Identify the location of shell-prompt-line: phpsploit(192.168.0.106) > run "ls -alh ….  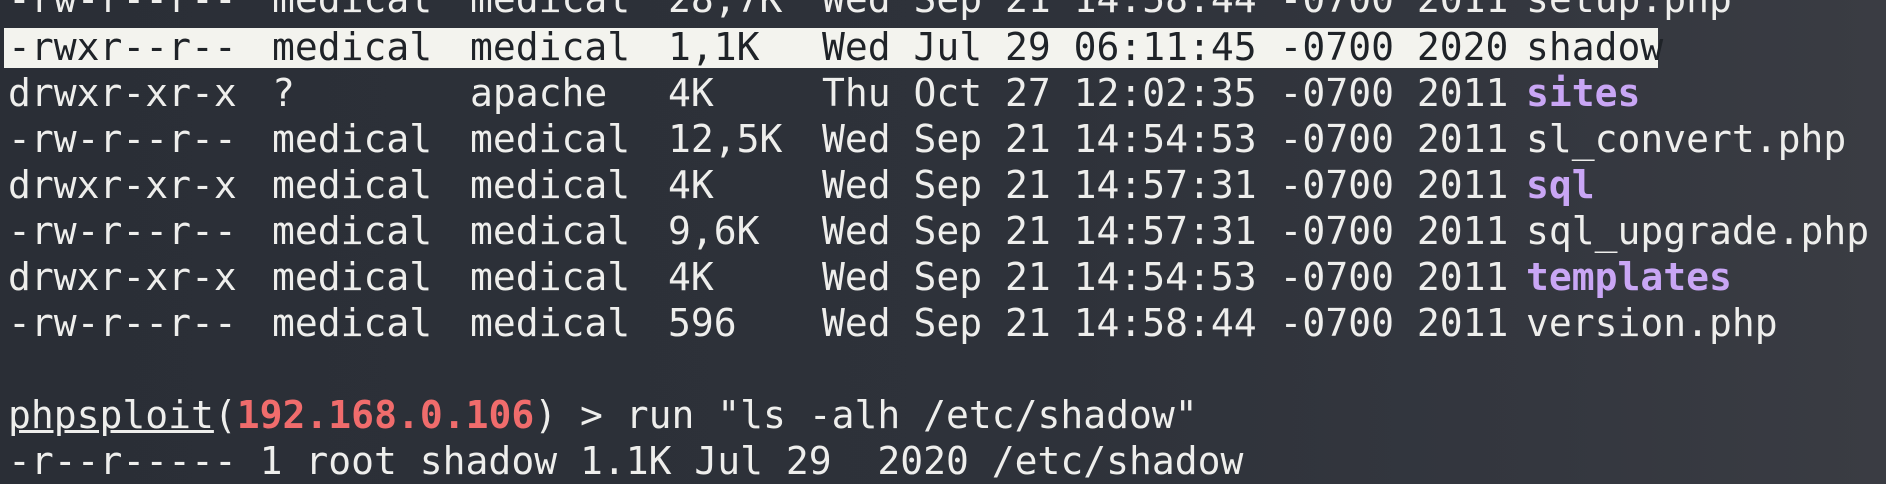
(943, 415).